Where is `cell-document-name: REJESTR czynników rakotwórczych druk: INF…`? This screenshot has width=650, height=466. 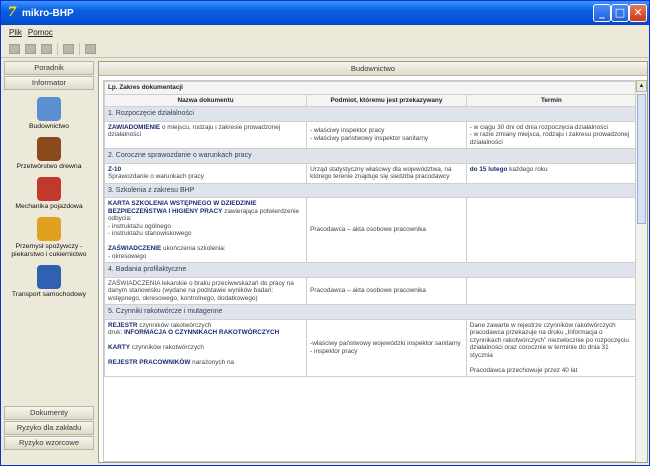
cell-document-name: REJESTR czynników rakotwórczych druk: INF… is located at coordinates (206, 347).